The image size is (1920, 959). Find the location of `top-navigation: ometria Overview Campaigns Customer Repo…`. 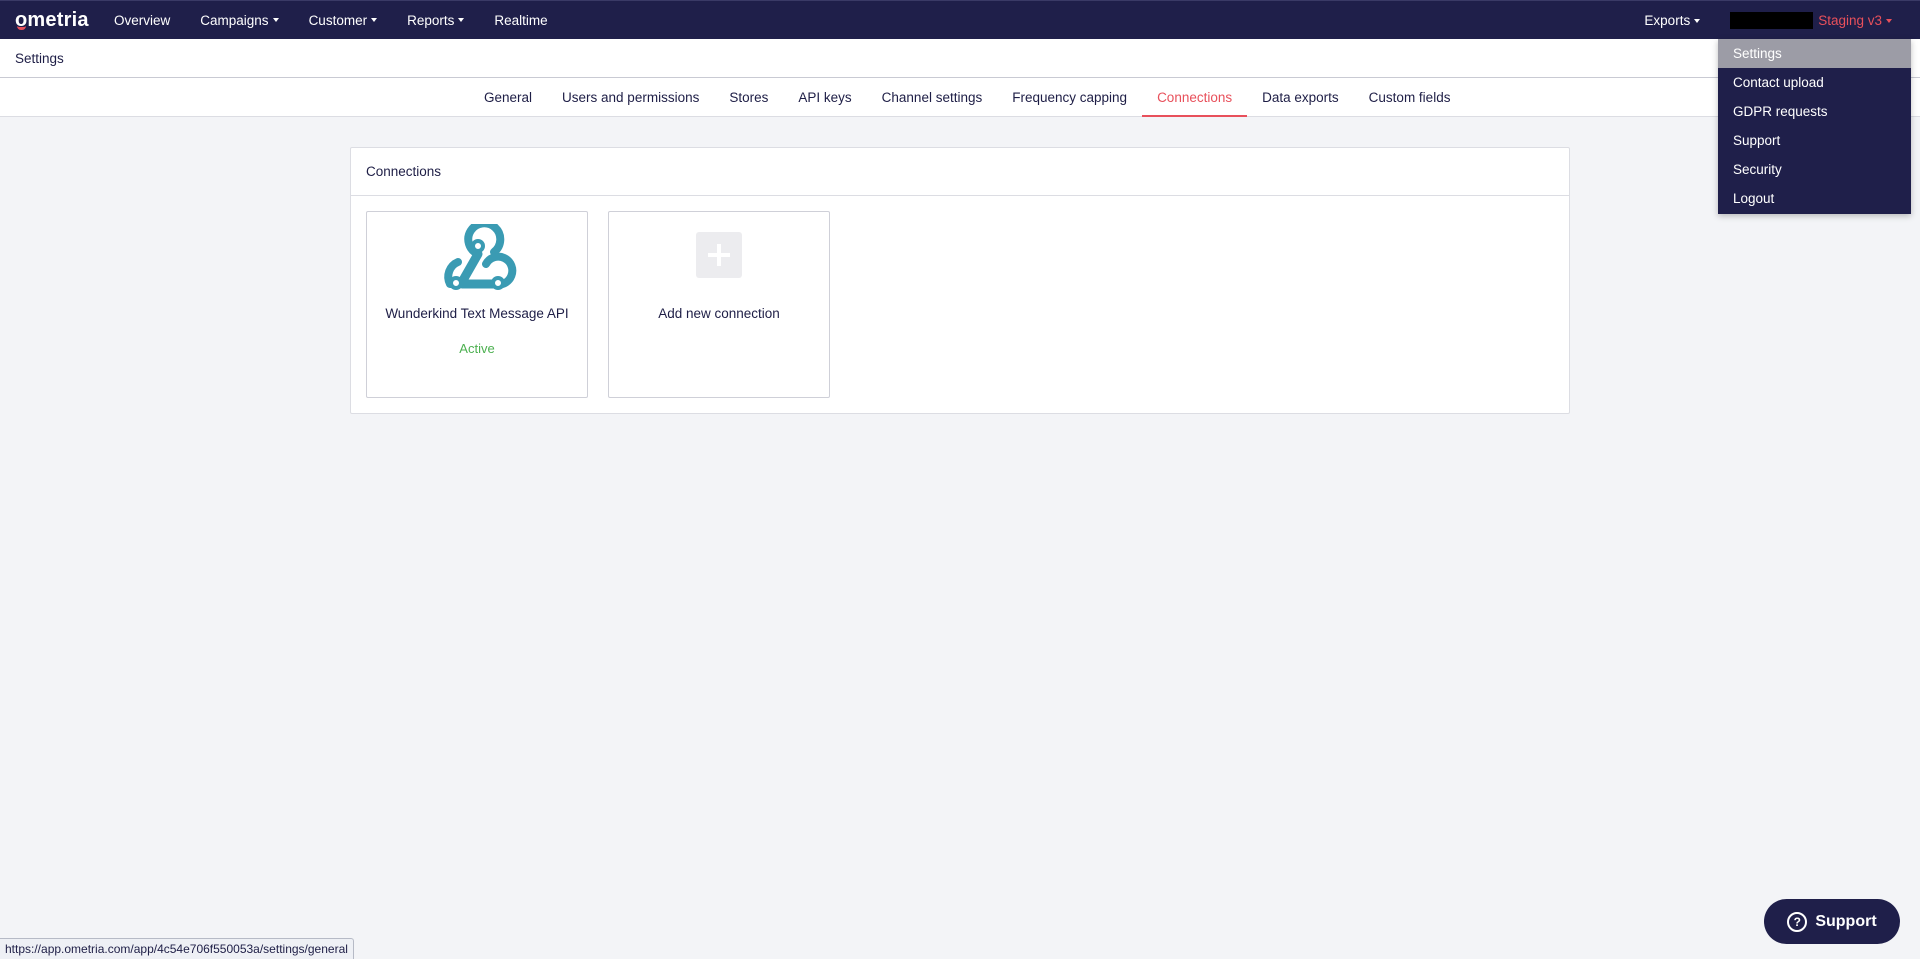

top-navigation: ometria Overview Campaigns Customer Repo… is located at coordinates (960, 19).